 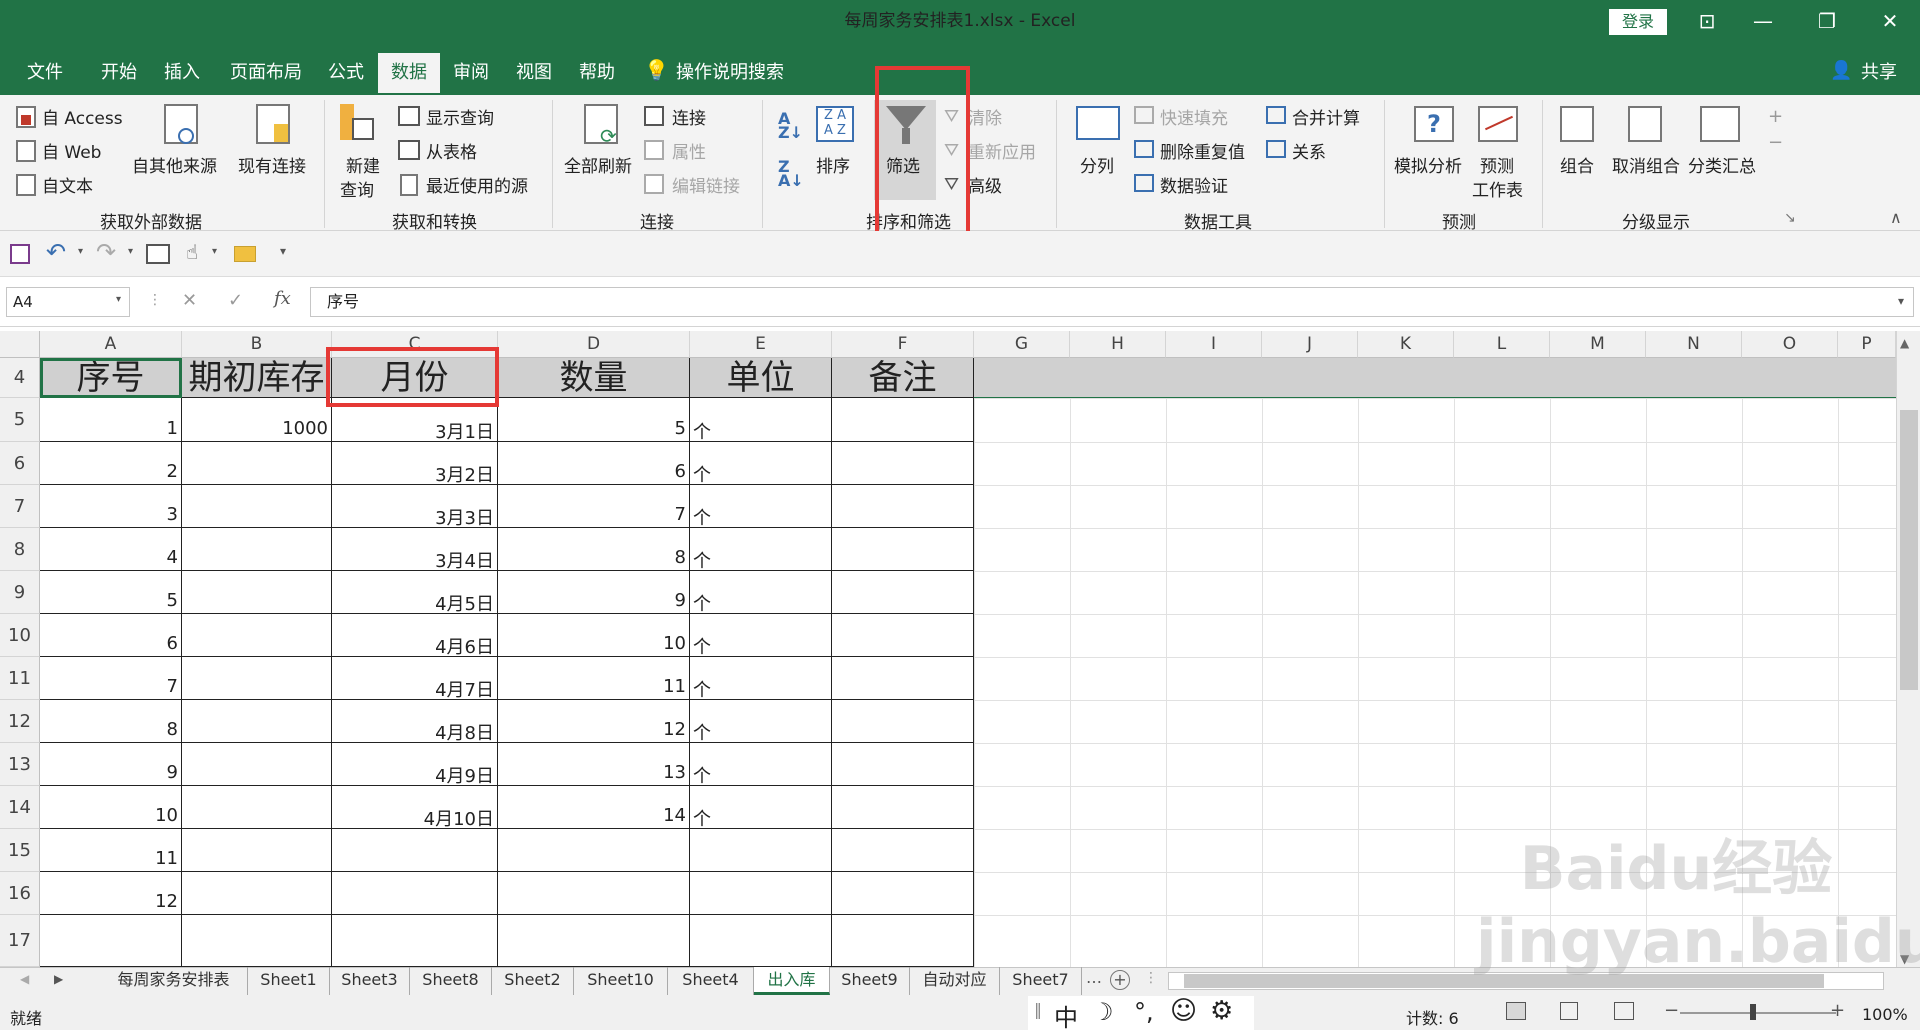 I want to click on new-query-button-2: 查询, so click(x=357, y=188).